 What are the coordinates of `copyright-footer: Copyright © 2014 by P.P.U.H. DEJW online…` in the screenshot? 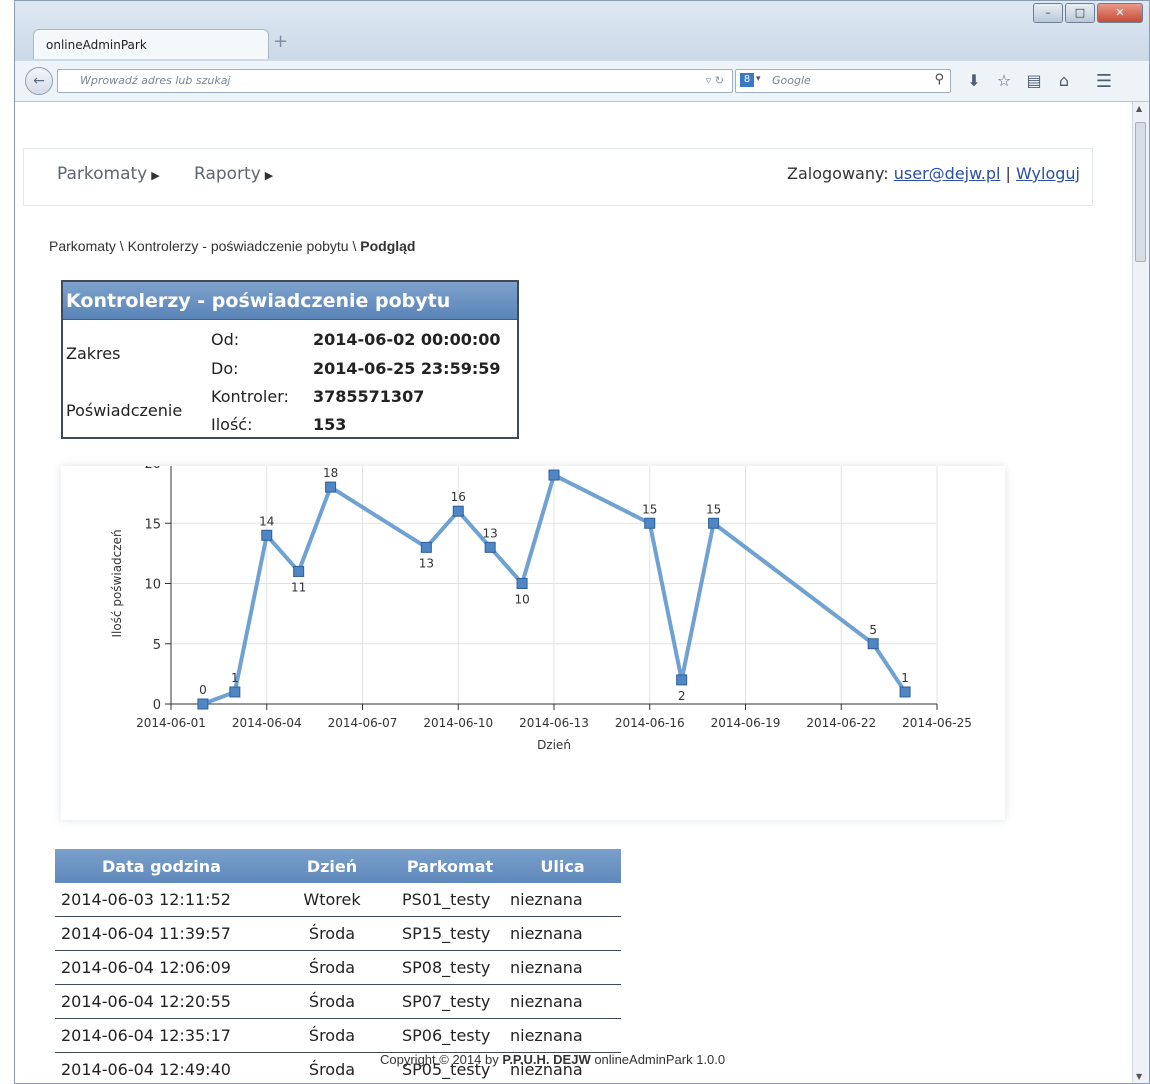 It's located at (552, 1059).